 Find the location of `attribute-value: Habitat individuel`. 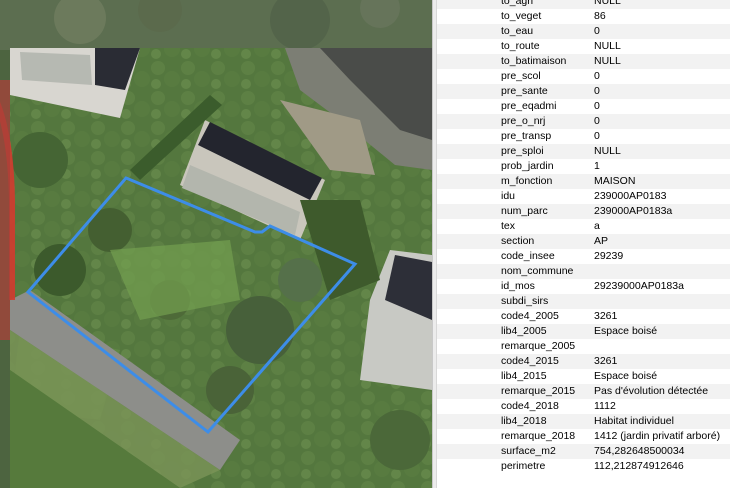

attribute-value: Habitat individuel is located at coordinates (634, 421).